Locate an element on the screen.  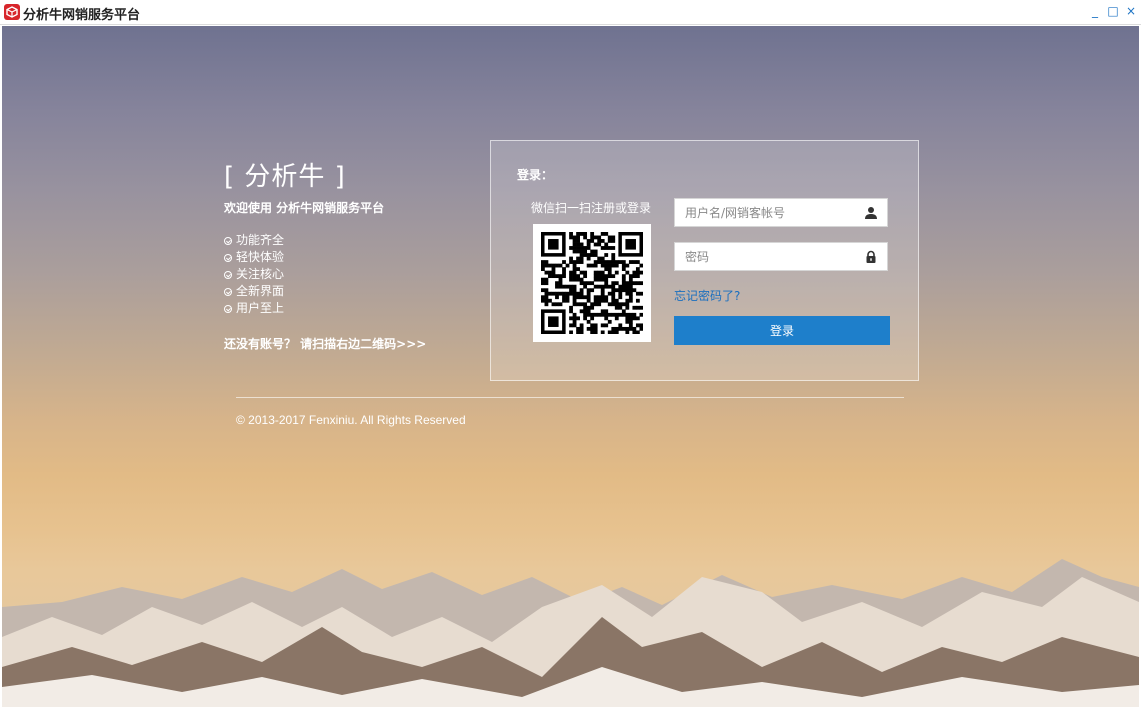
feature-label: 用户至上 is located at coordinates (260, 308).